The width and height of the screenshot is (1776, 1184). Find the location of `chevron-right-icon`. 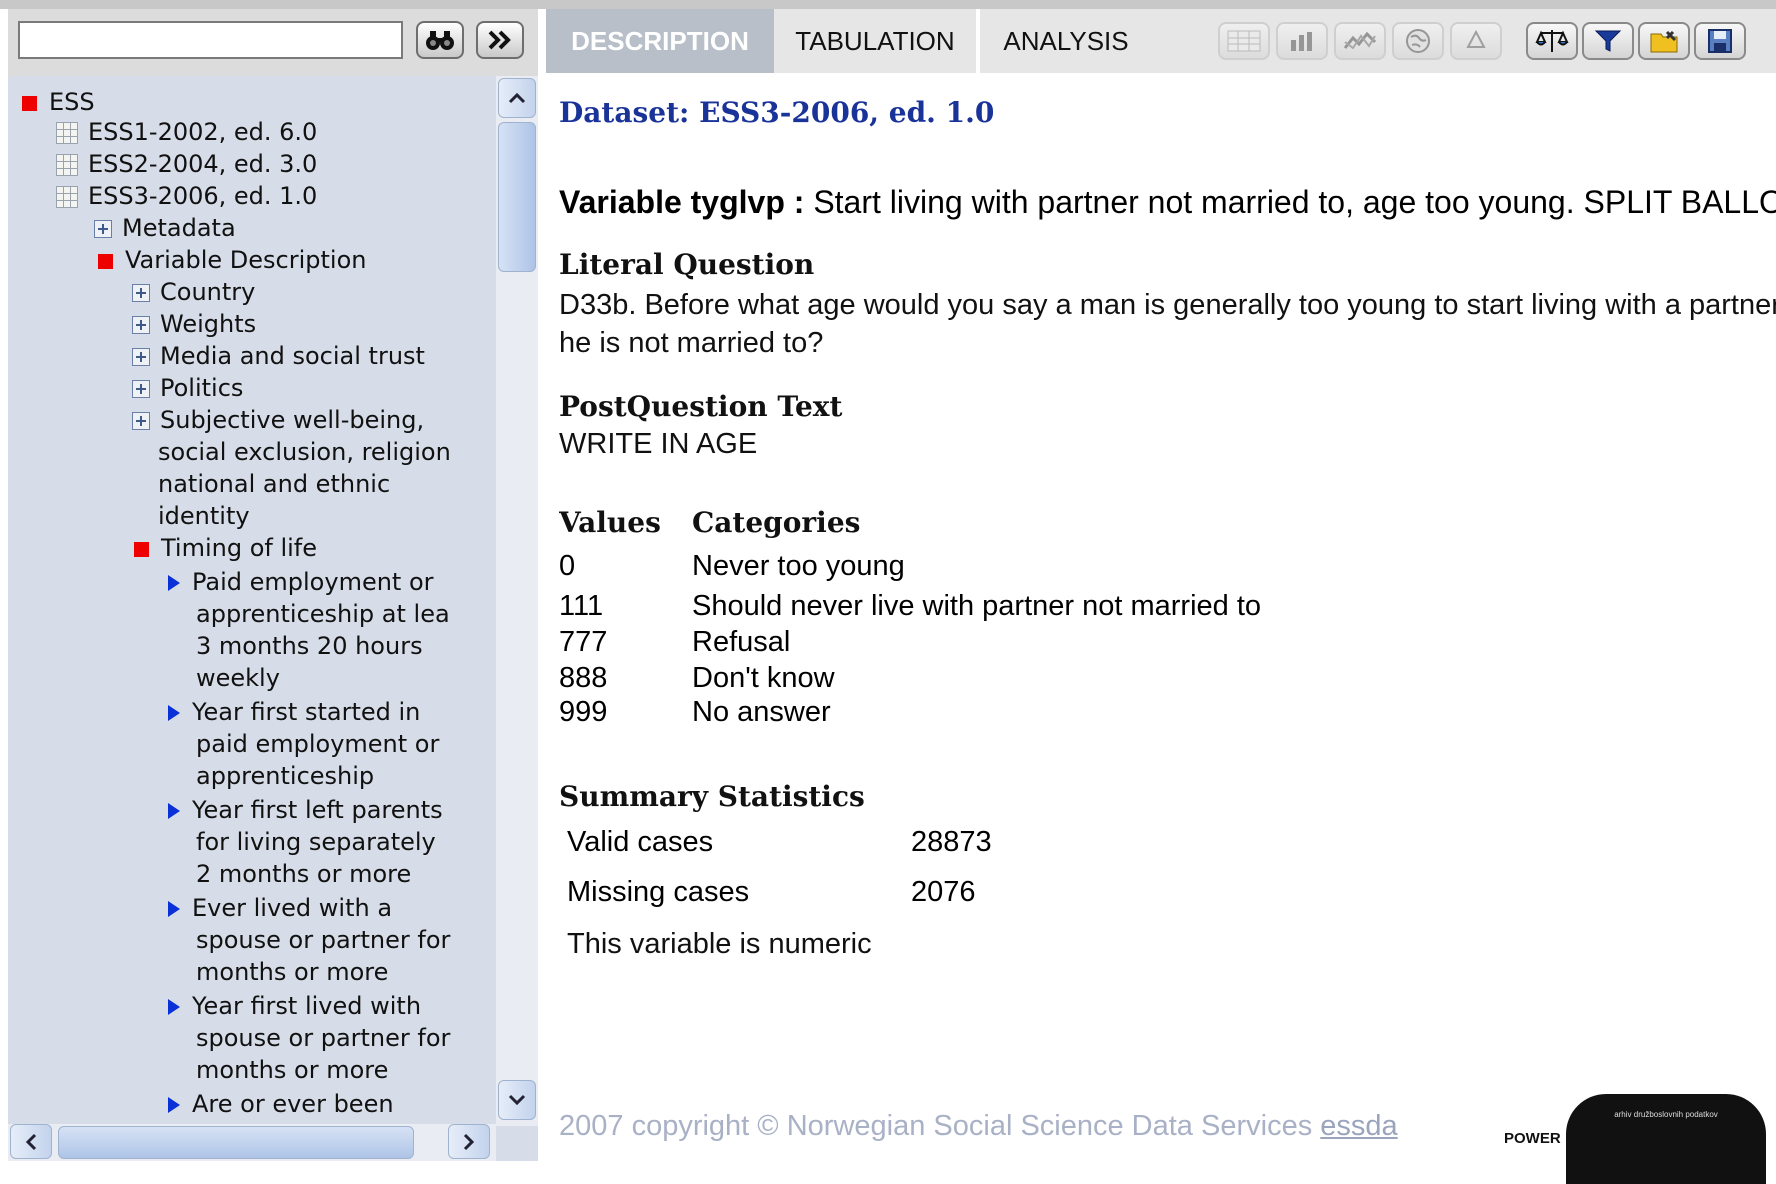

chevron-right-icon is located at coordinates (469, 1141).